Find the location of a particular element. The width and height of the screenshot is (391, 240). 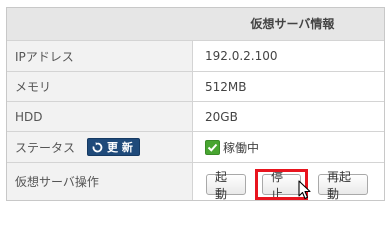

update-button-label: 更 新 is located at coordinates (120, 147).